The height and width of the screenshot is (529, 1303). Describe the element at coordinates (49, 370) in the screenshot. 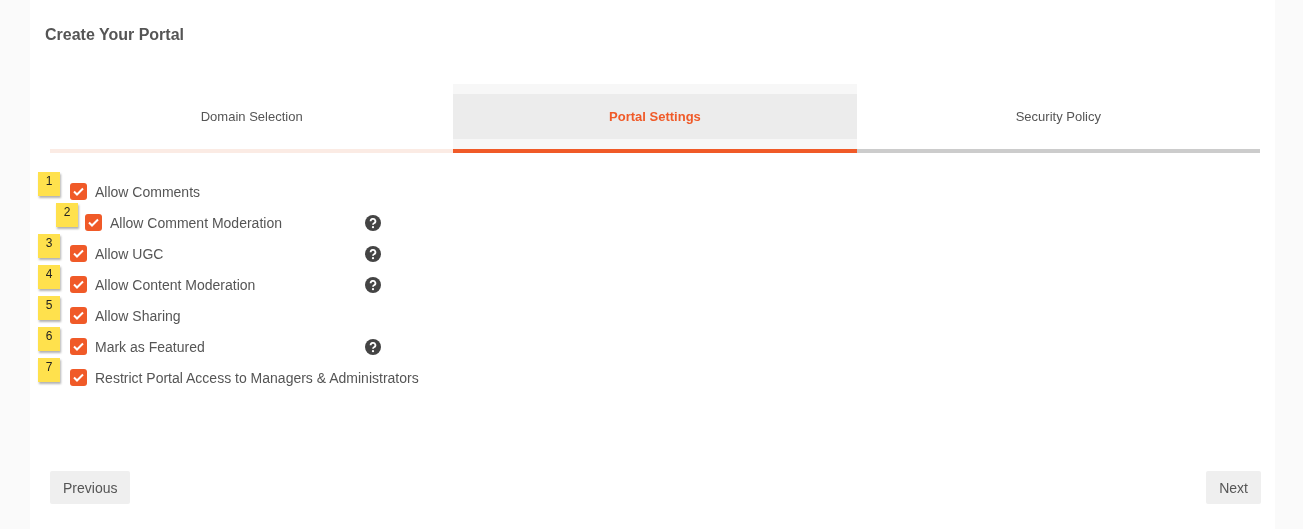

I see `number-badge: 7` at that location.